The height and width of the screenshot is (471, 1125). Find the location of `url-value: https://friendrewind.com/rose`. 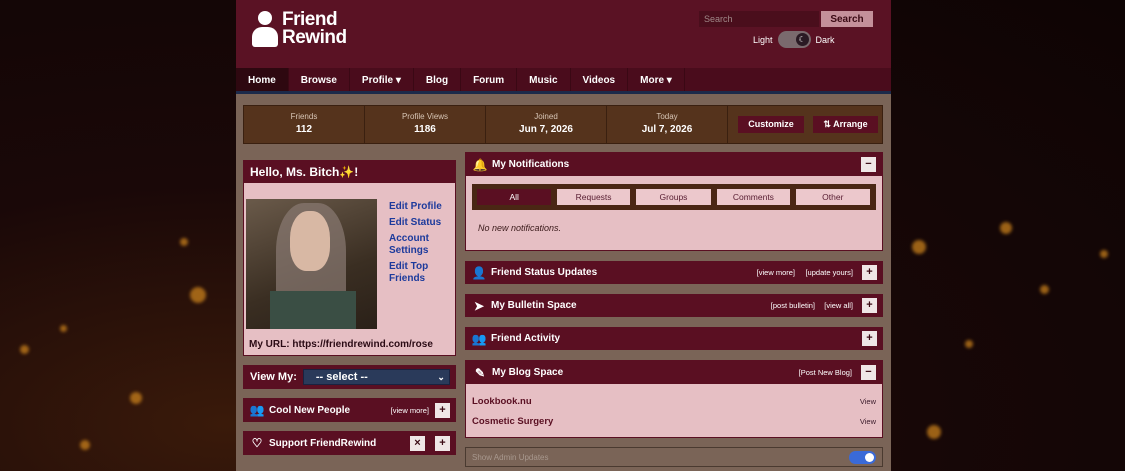

url-value: https://friendrewind.com/rose is located at coordinates (362, 344).